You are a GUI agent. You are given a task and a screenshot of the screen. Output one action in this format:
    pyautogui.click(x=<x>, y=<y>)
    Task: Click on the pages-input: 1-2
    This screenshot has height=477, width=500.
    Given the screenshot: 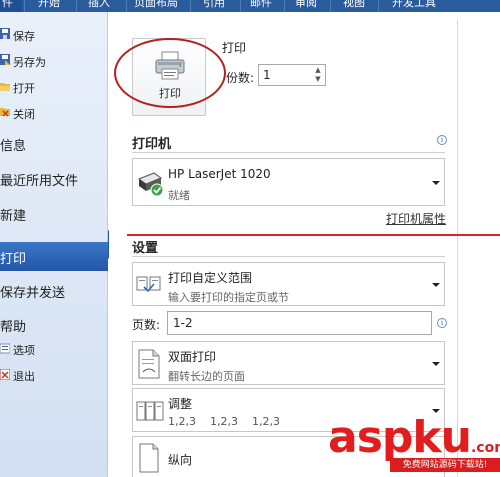 What is the action you would take?
    pyautogui.click(x=299, y=323)
    